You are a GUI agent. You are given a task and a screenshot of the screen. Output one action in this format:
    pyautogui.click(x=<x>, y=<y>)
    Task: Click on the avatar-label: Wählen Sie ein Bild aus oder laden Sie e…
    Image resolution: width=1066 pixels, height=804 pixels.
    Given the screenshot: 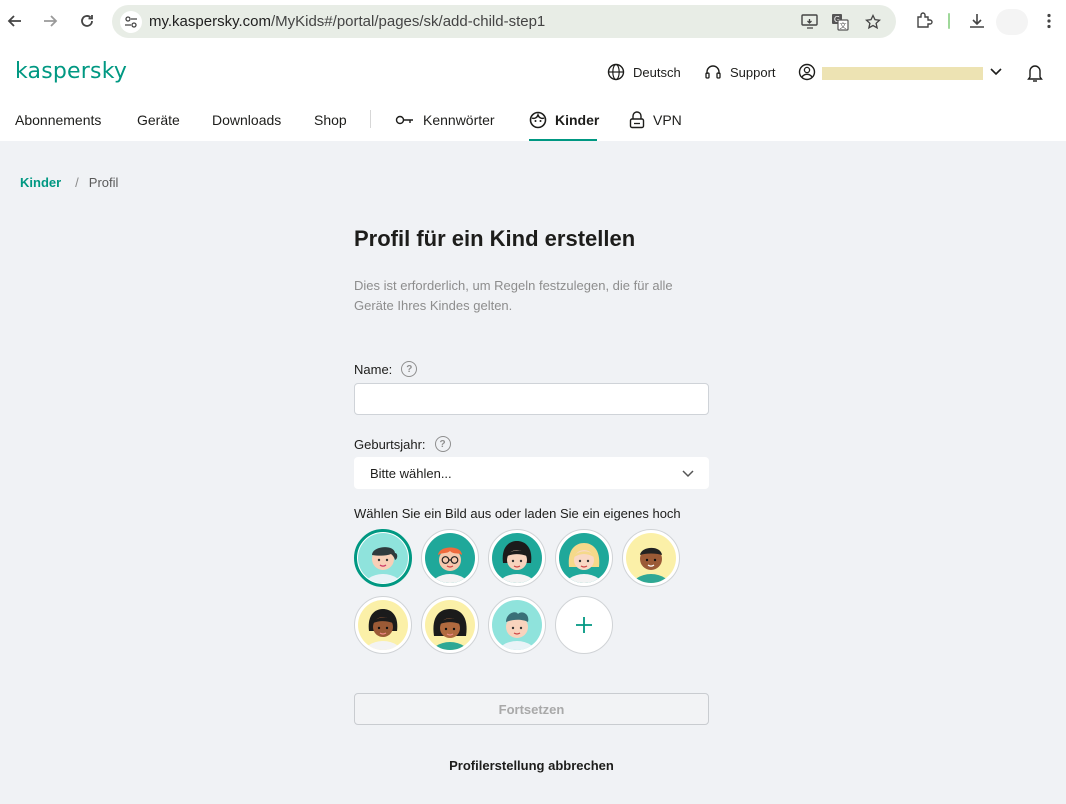 What is the action you would take?
    pyautogui.click(x=517, y=513)
    